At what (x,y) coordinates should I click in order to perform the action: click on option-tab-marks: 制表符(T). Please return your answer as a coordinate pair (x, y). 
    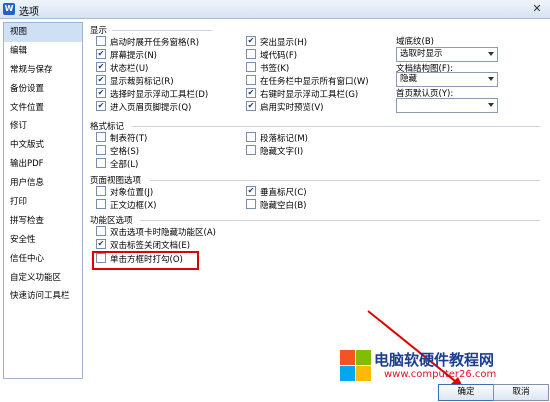
    Looking at the image, I should click on (121, 138).